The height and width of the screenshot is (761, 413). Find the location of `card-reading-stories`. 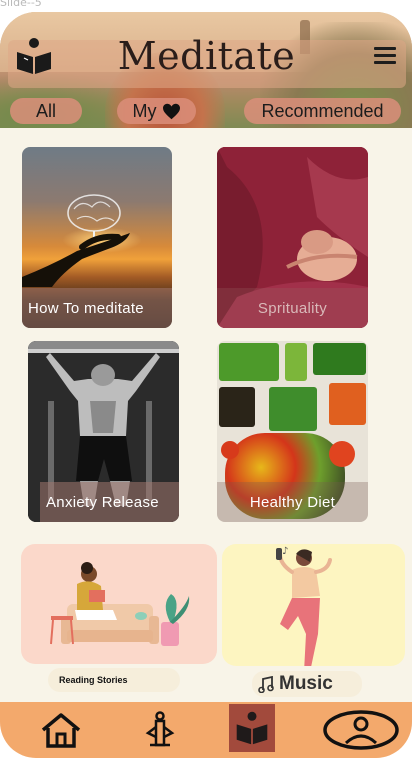

card-reading-stories is located at coordinates (119, 604).